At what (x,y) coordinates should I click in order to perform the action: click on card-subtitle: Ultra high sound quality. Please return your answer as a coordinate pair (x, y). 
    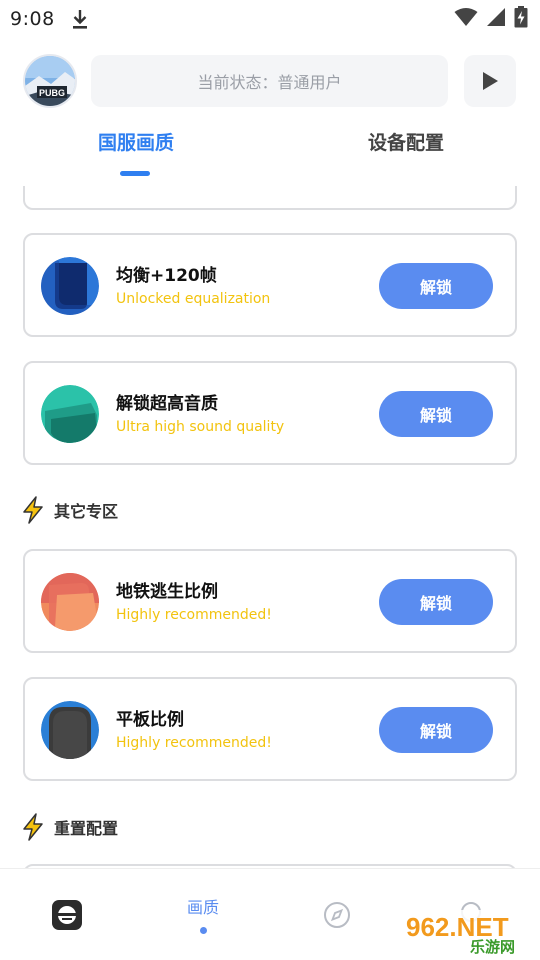
    Looking at the image, I should click on (200, 427).